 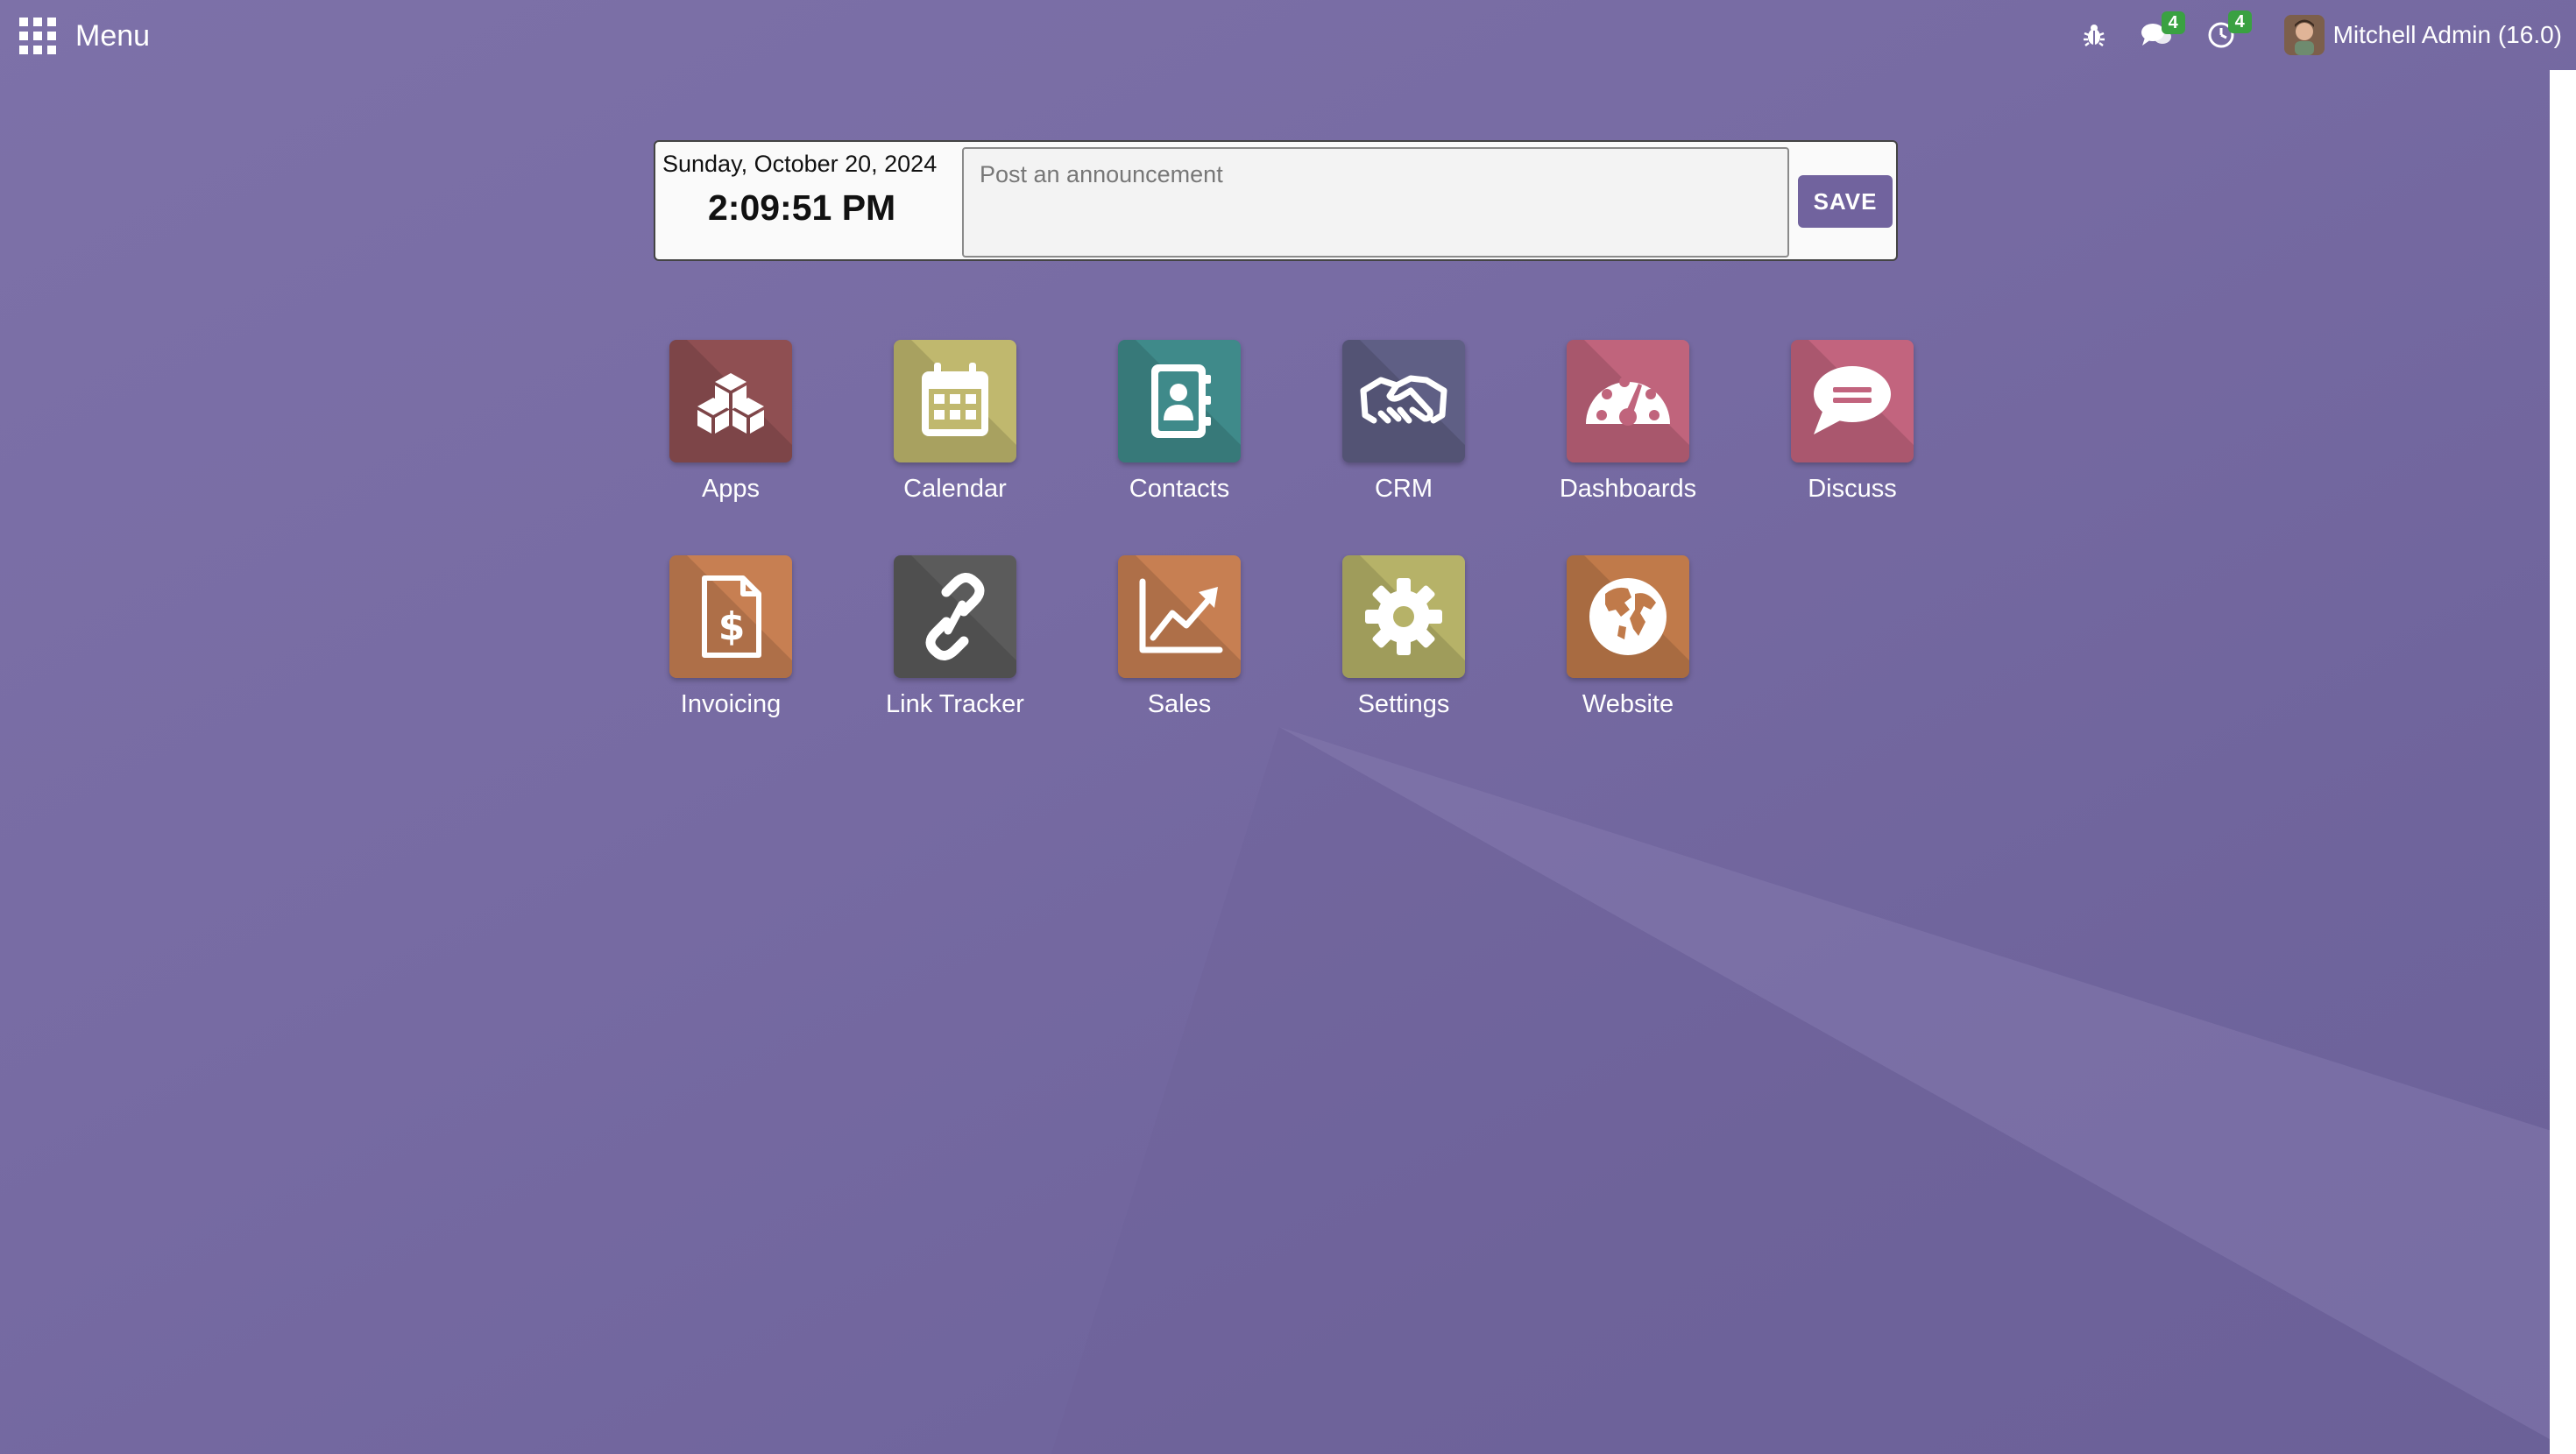 I want to click on avatar, so click(x=2304, y=35).